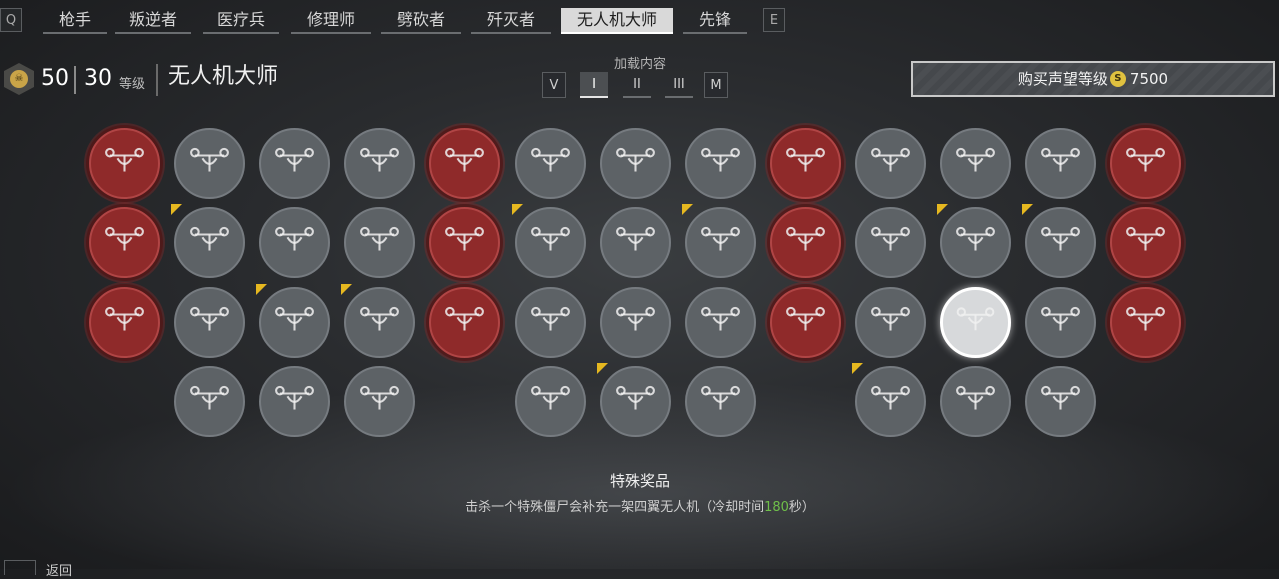 The height and width of the screenshot is (579, 1279). What do you see at coordinates (615, 507) in the screenshot?
I see `perk-desc-text: 击杀一个特殊僵尸会补充一架四翼无人机（冷却时间` at bounding box center [615, 507].